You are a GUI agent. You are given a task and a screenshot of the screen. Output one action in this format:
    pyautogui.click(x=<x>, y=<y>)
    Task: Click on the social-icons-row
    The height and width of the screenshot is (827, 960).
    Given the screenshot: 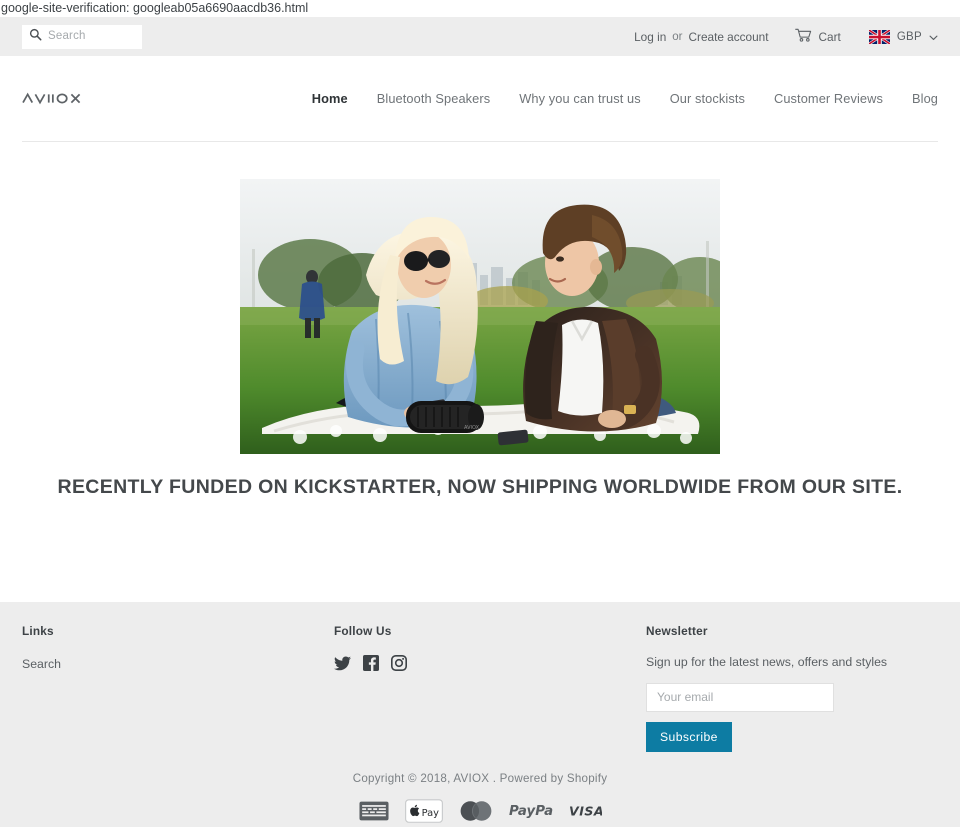 What is the action you would take?
    pyautogui.click(x=490, y=663)
    